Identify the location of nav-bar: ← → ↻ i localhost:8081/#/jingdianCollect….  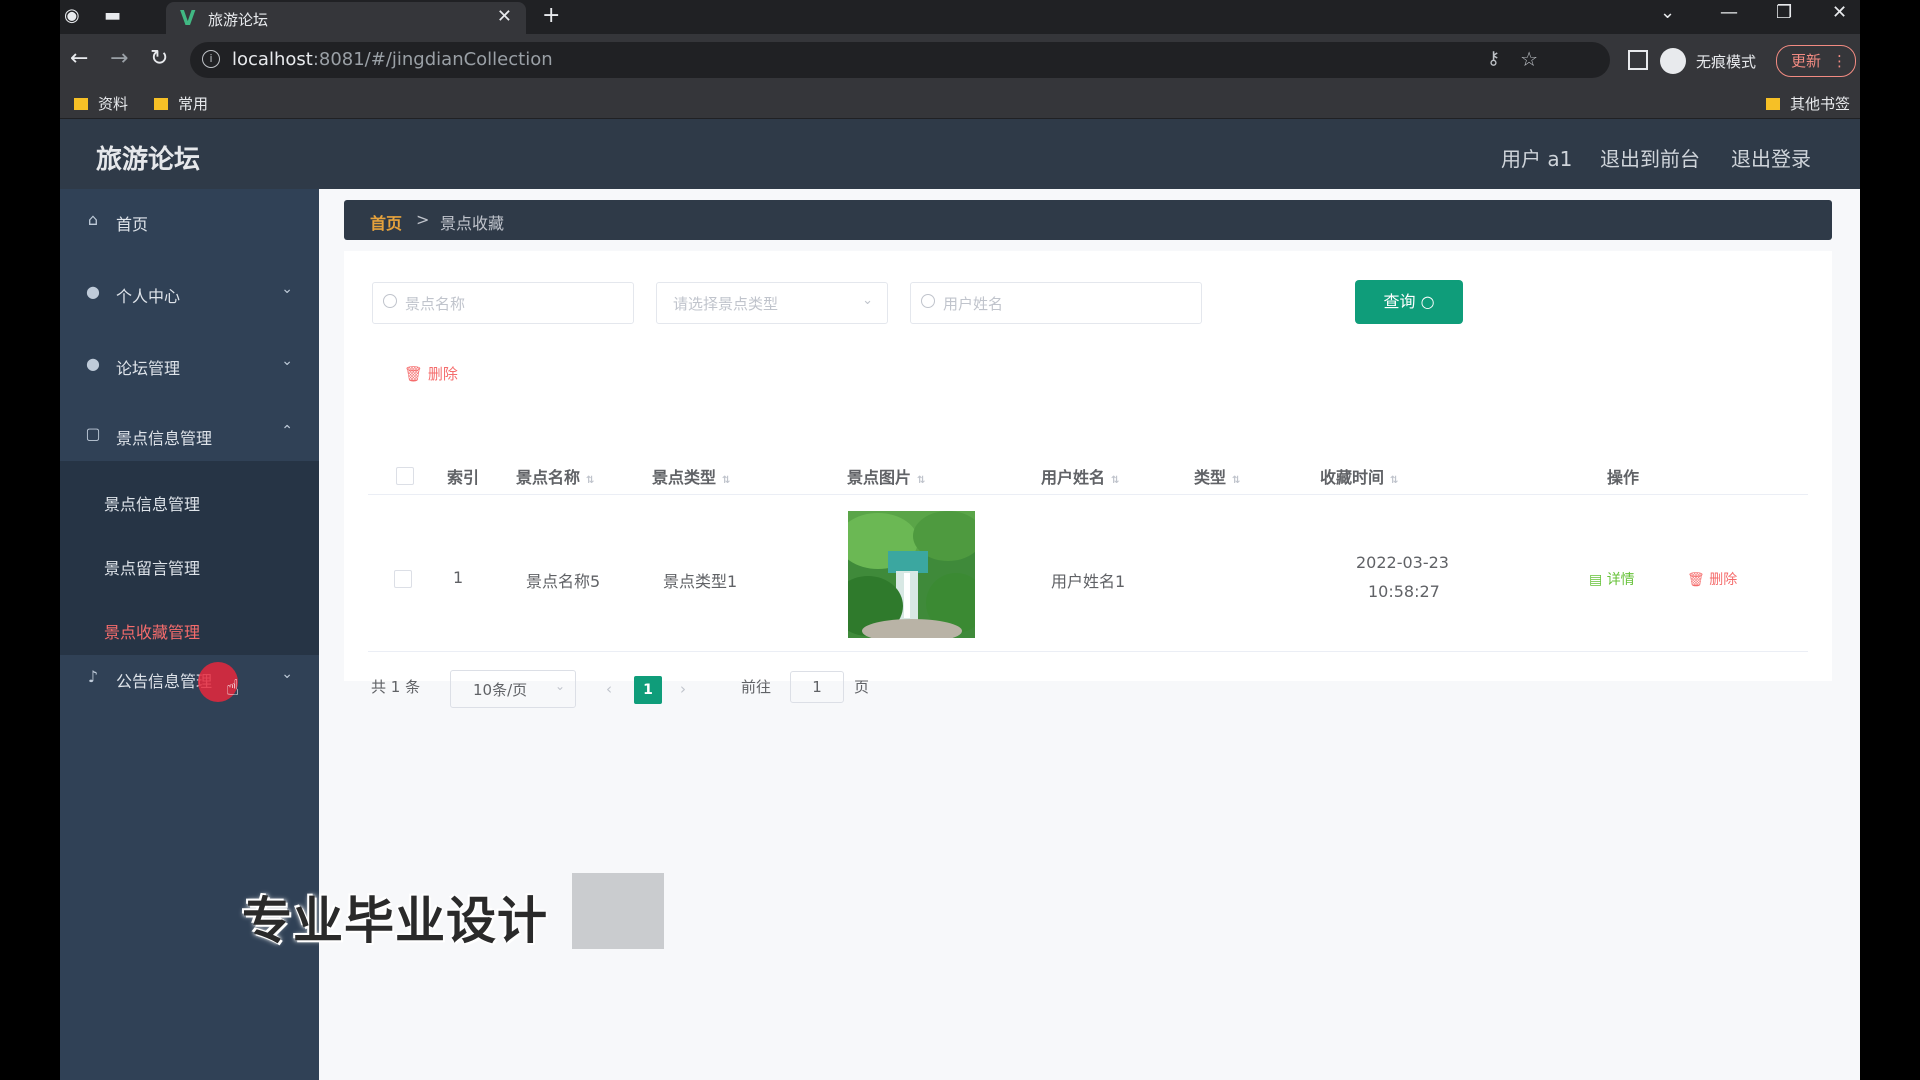
(960, 60).